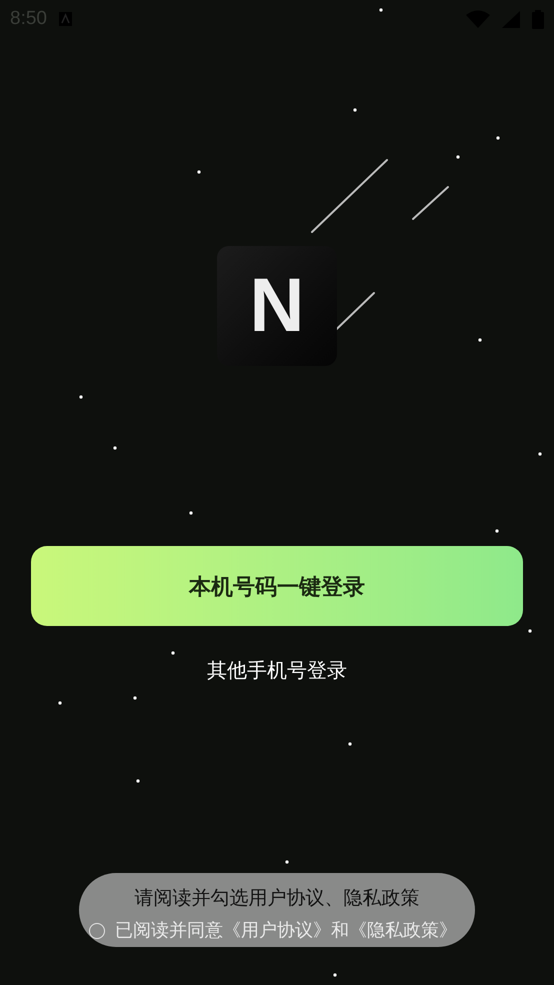 The width and height of the screenshot is (554, 985). Describe the element at coordinates (277, 306) in the screenshot. I see `app-logo: N` at that location.